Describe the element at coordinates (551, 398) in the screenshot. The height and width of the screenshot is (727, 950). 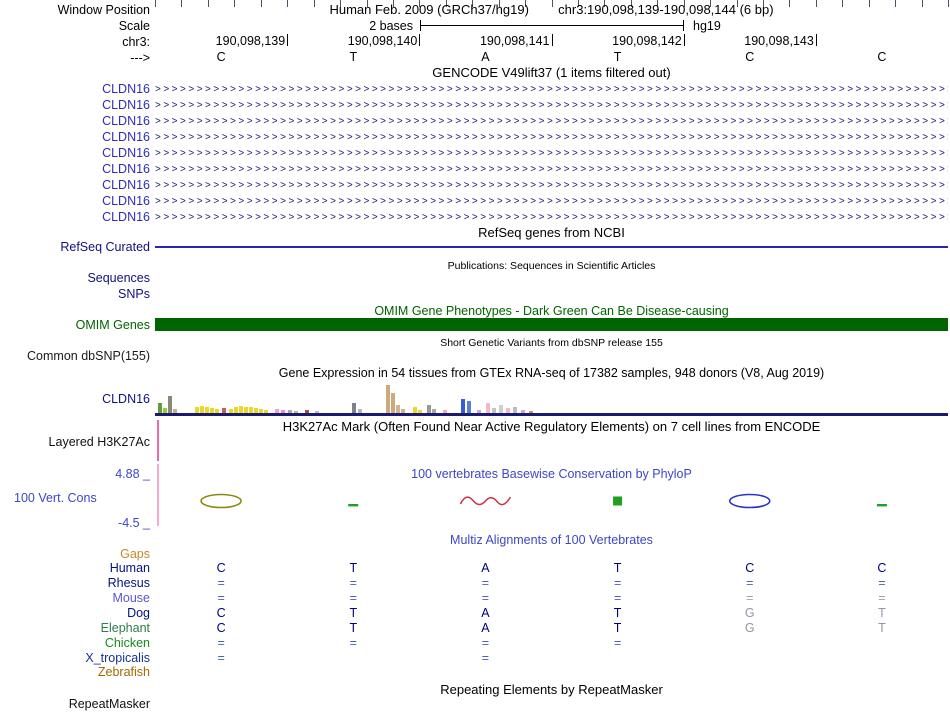
I see `gtex-bar-chart` at that location.